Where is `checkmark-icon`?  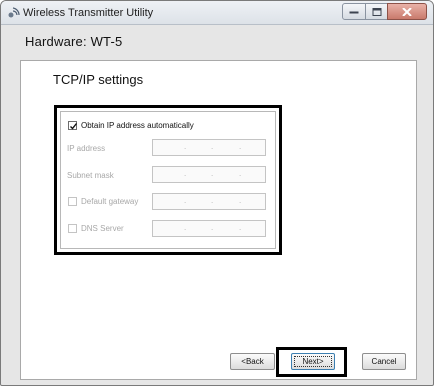
checkmark-icon is located at coordinates (74, 126).